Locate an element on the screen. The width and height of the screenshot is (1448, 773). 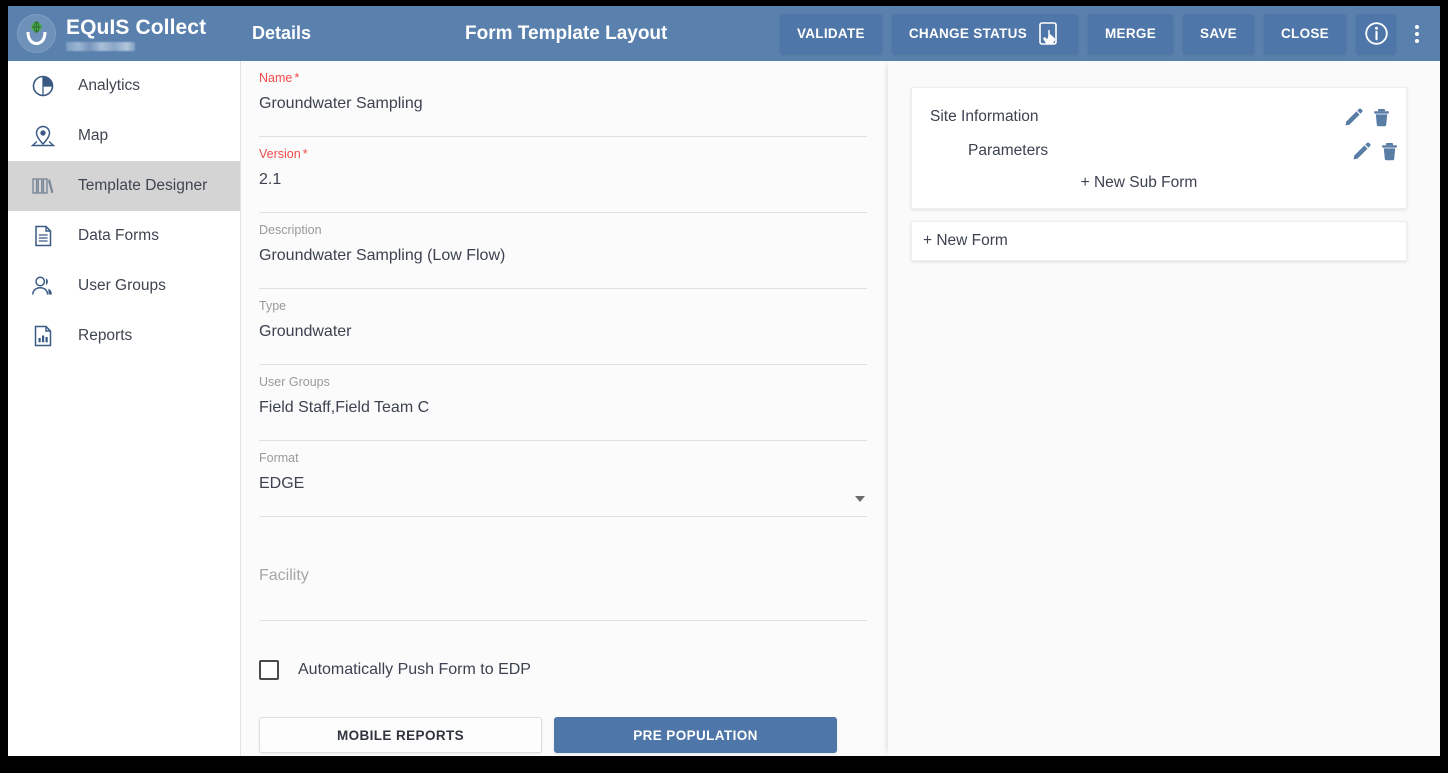
format-select: Format EDGE is located at coordinates (563, 479).